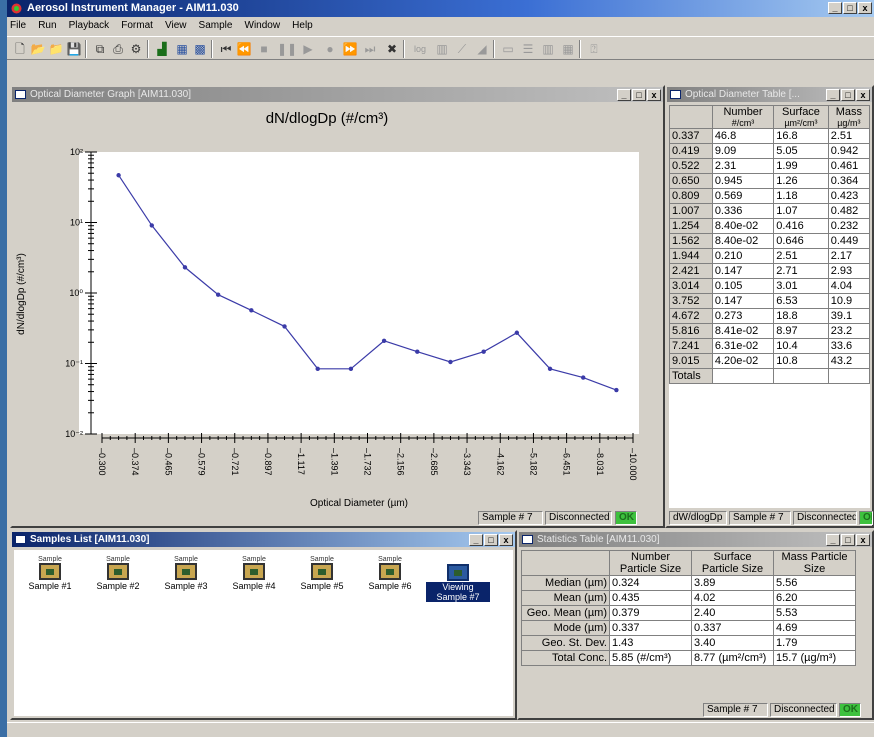 The width and height of the screenshot is (874, 737). Describe the element at coordinates (462, 49) in the screenshot. I see `line-chart-icon: ⟋` at that location.